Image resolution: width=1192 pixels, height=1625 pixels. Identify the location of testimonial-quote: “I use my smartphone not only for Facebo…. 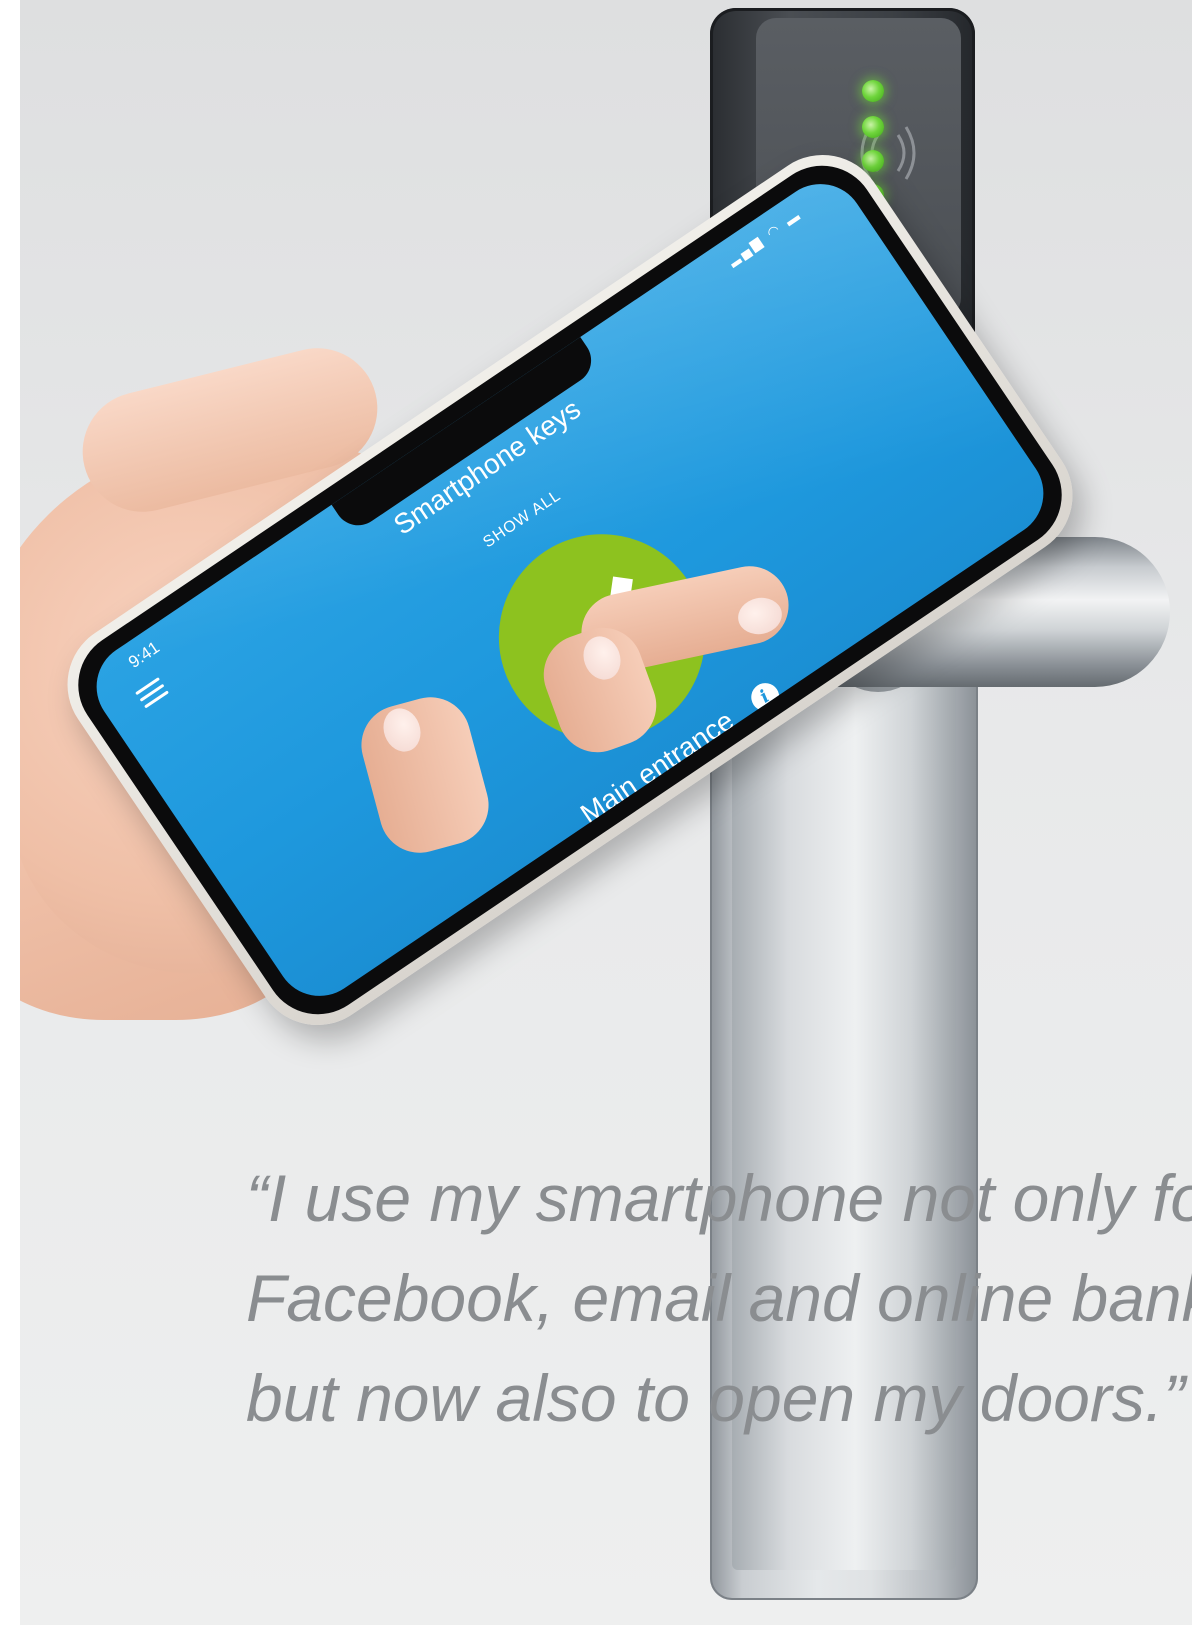
(719, 1298).